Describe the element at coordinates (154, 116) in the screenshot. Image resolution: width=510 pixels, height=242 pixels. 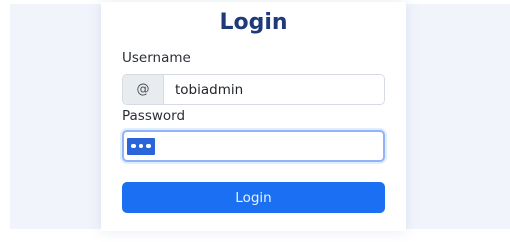
I see `password-label: Password` at that location.